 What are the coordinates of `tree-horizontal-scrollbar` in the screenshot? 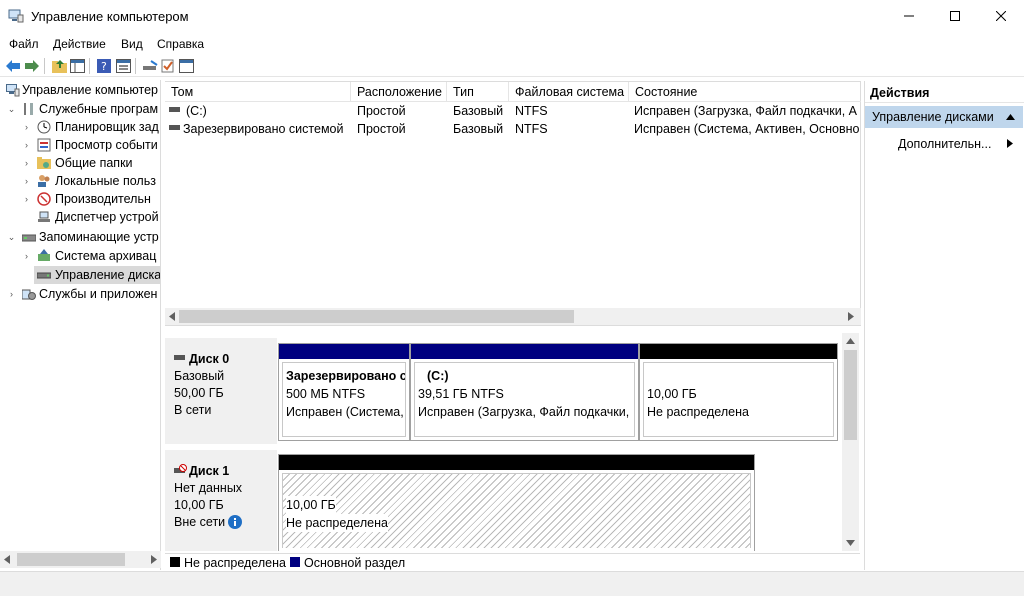 It's located at (80, 559).